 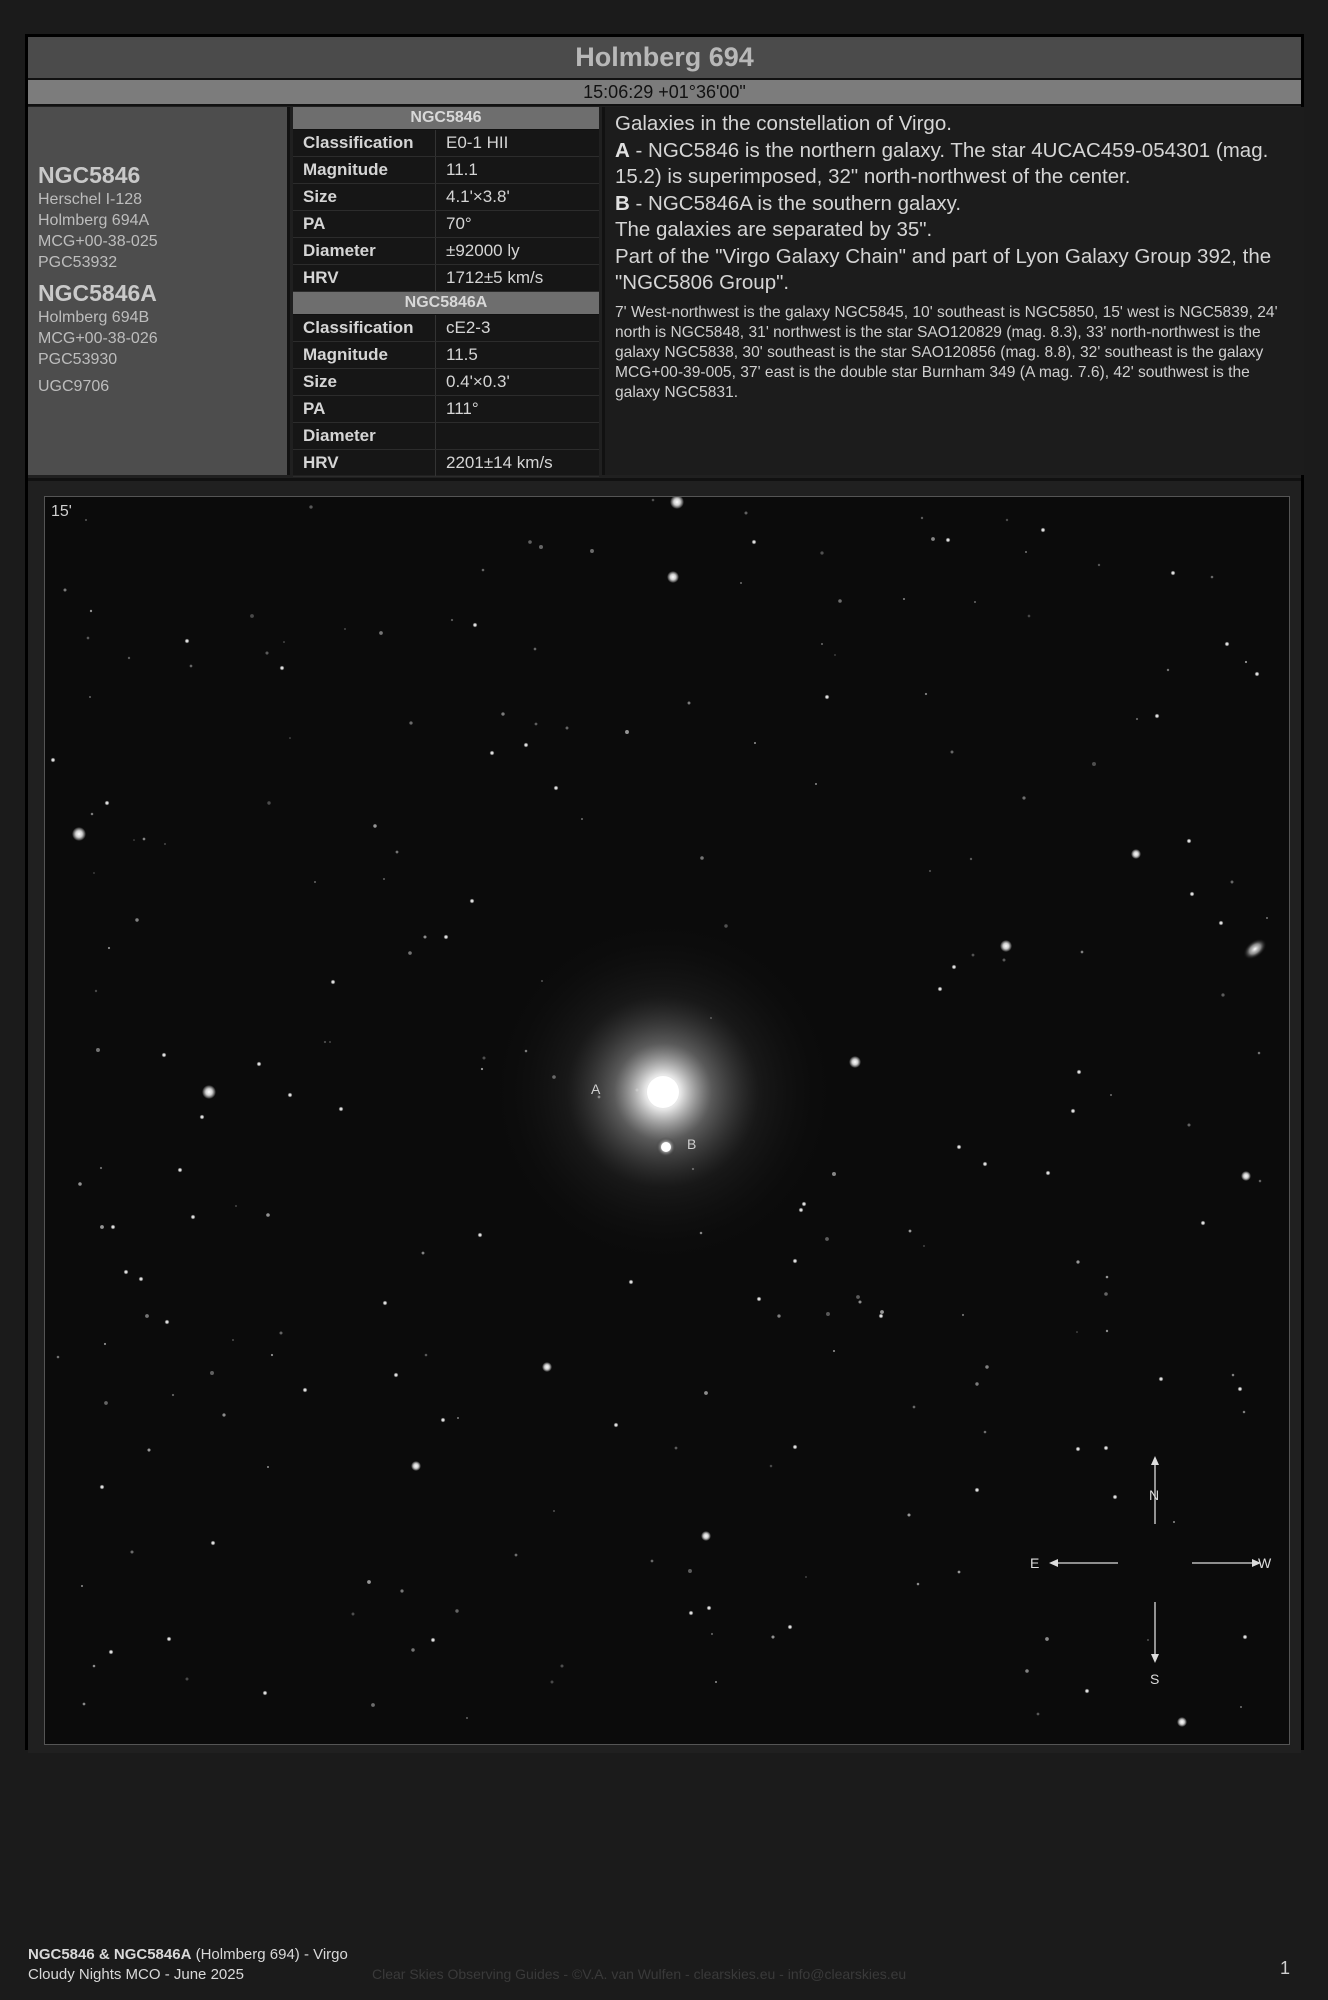 What do you see at coordinates (477, 142) in the screenshot?
I see `row-value: E0-1 HII` at bounding box center [477, 142].